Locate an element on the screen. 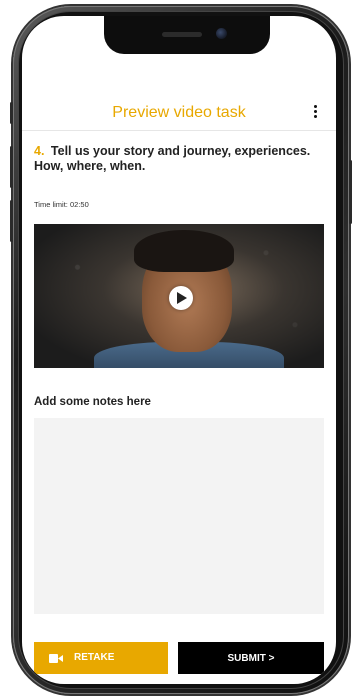  retake-button: RETAKE is located at coordinates (101, 658).